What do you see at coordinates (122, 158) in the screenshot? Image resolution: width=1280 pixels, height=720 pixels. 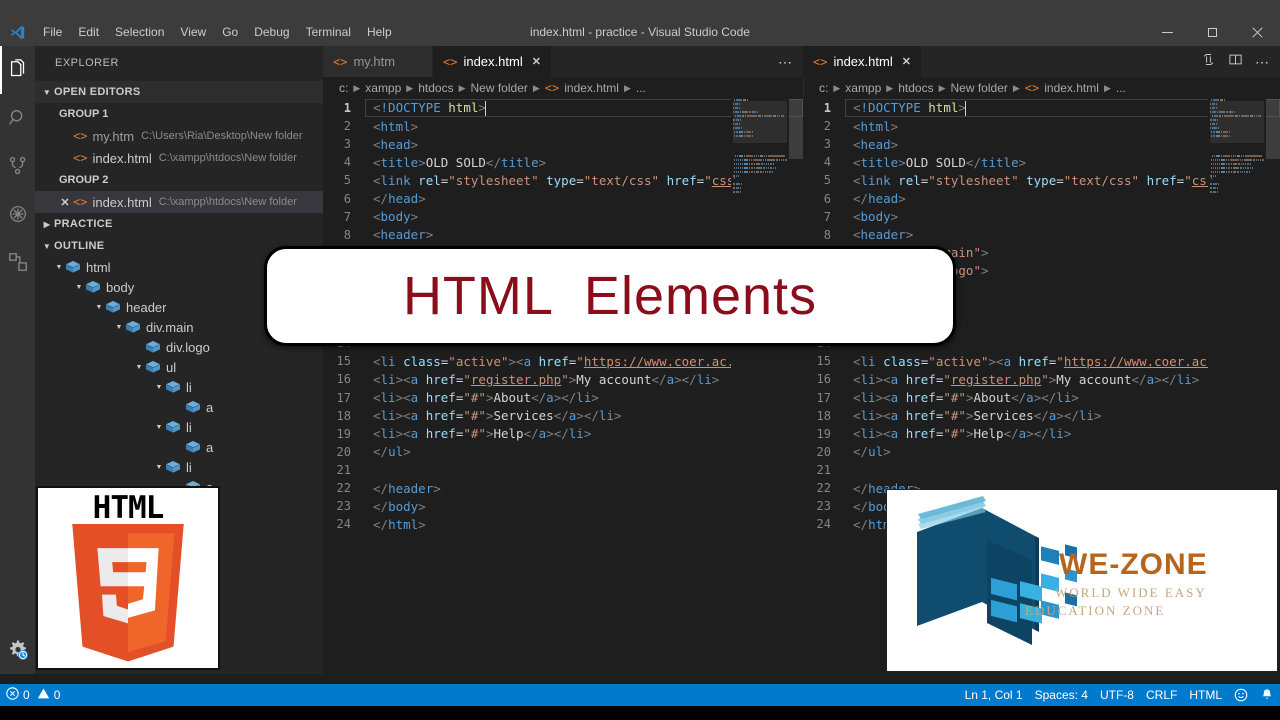 I see `open-editor-name: index.html` at bounding box center [122, 158].